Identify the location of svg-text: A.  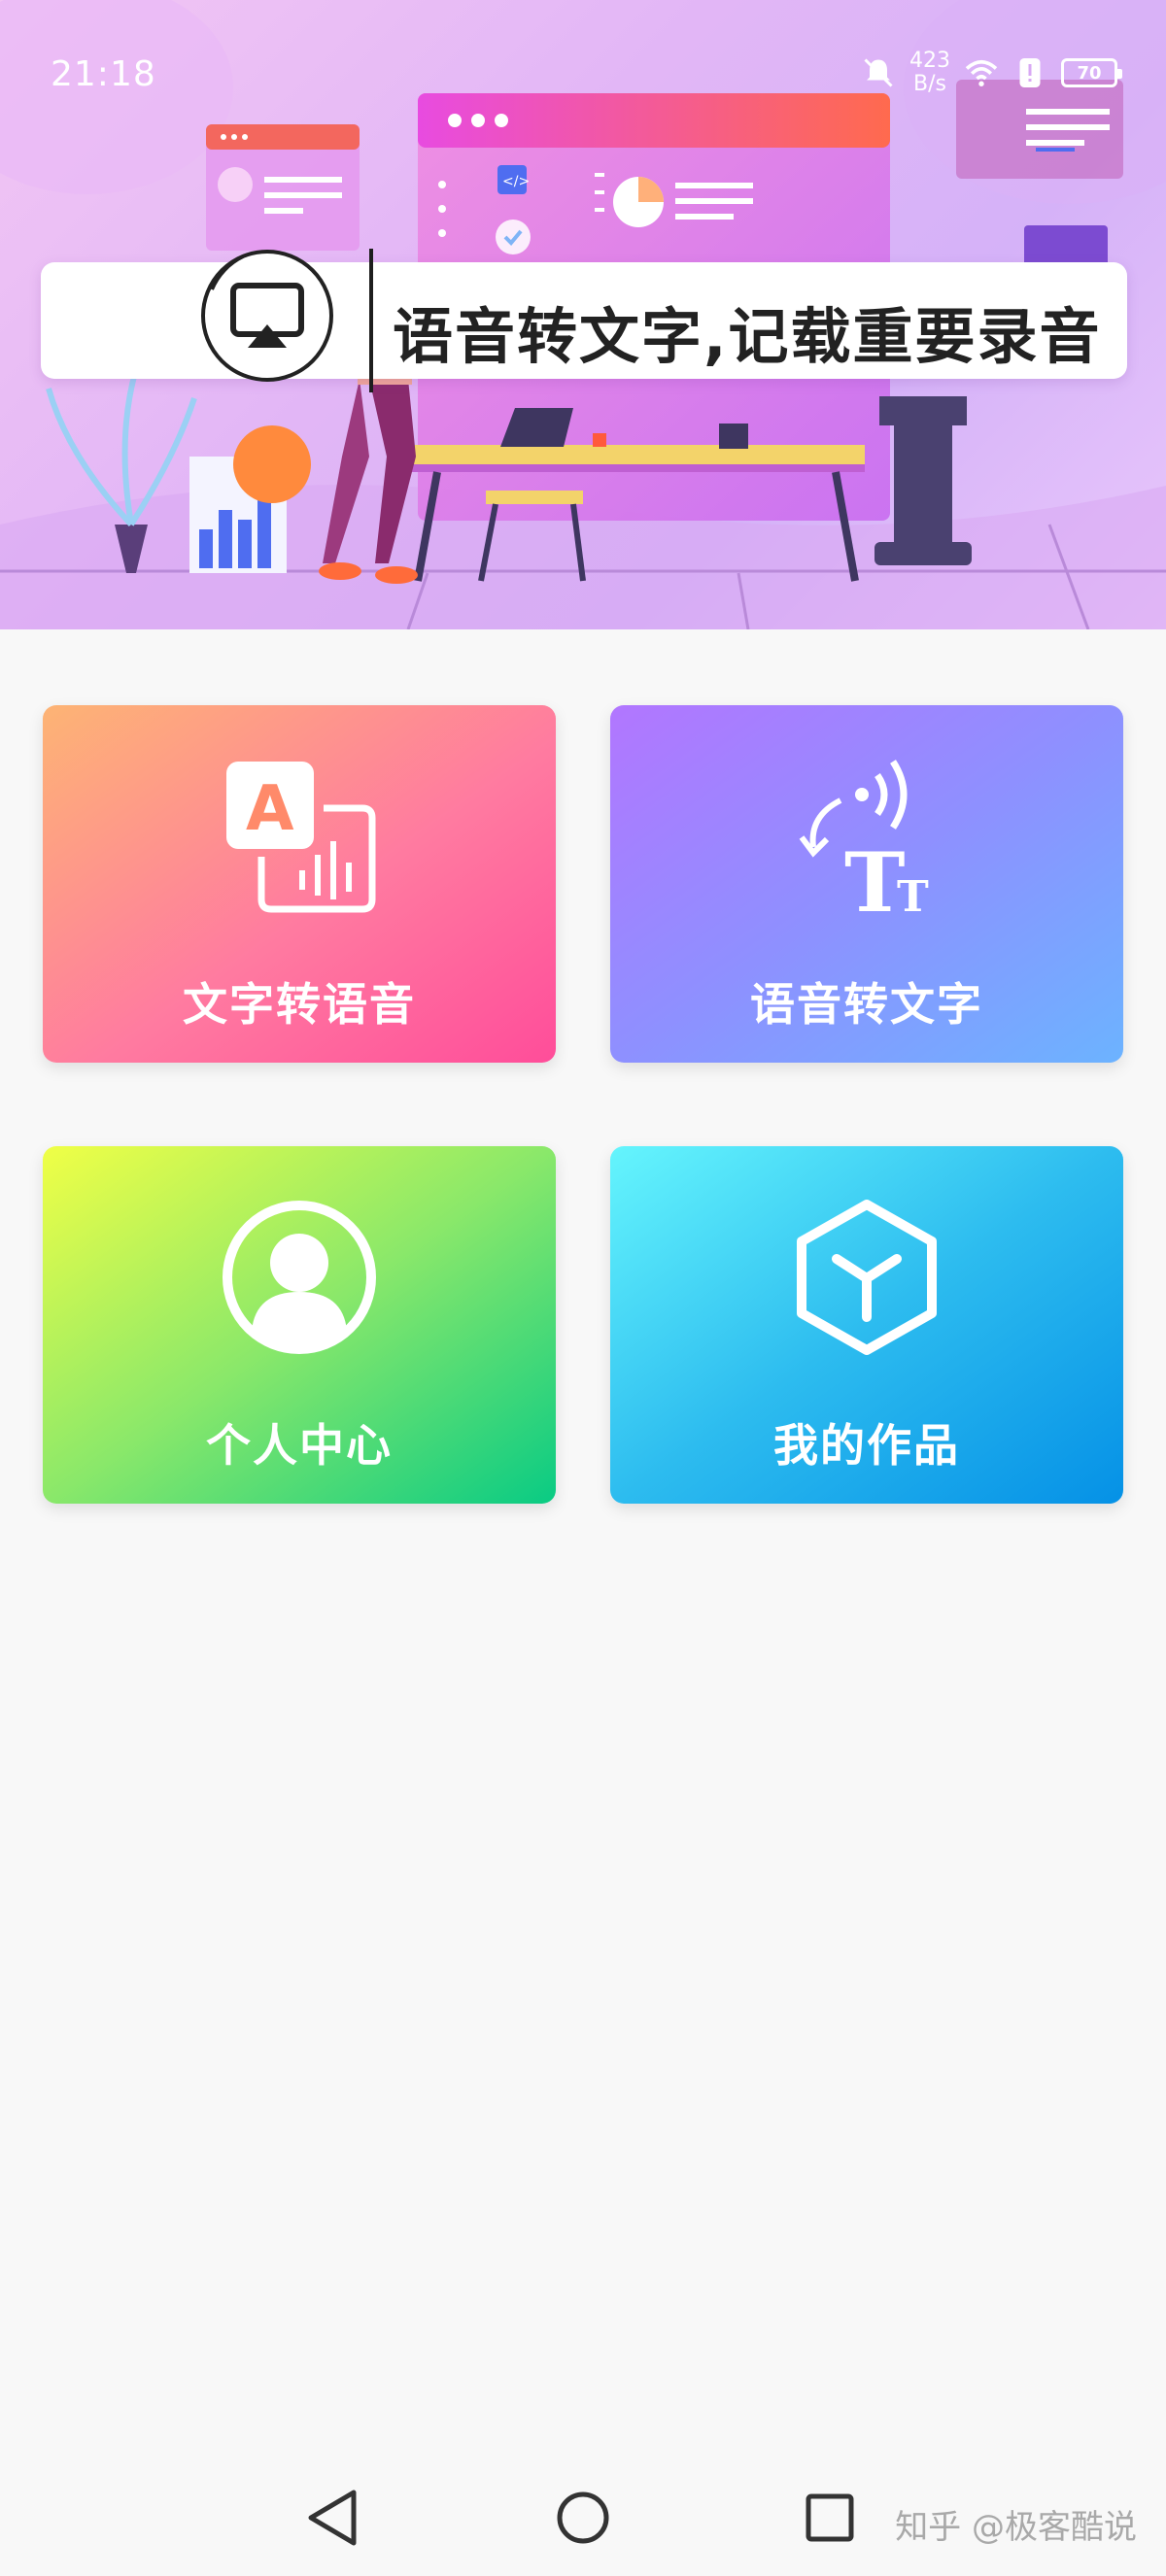
(270, 809).